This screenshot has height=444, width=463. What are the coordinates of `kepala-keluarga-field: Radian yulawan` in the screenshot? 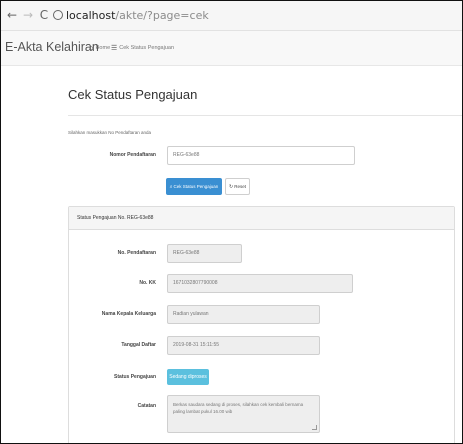 It's located at (243, 314).